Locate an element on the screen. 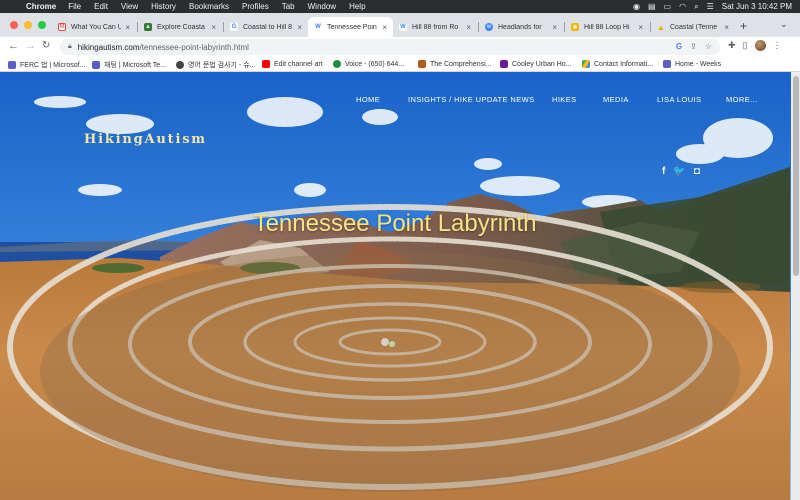  nav-media: MEDIA is located at coordinates (616, 99).